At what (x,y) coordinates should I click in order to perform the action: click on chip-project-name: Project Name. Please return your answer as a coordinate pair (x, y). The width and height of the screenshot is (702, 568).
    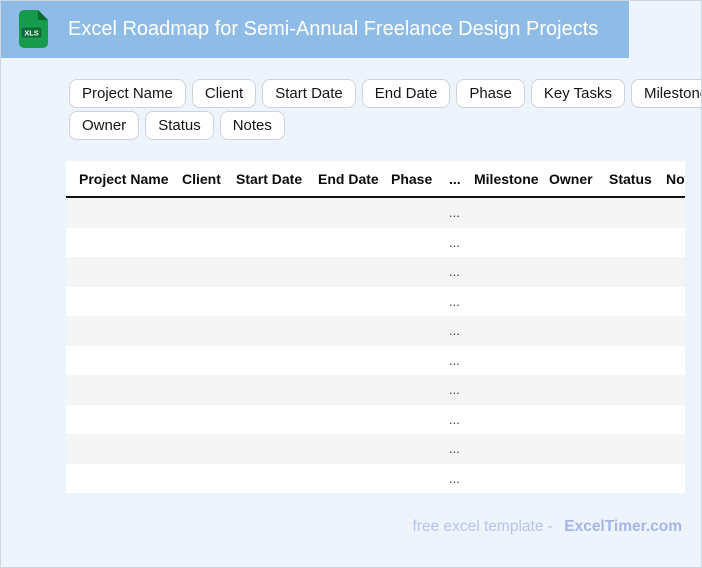
    Looking at the image, I should click on (127, 93).